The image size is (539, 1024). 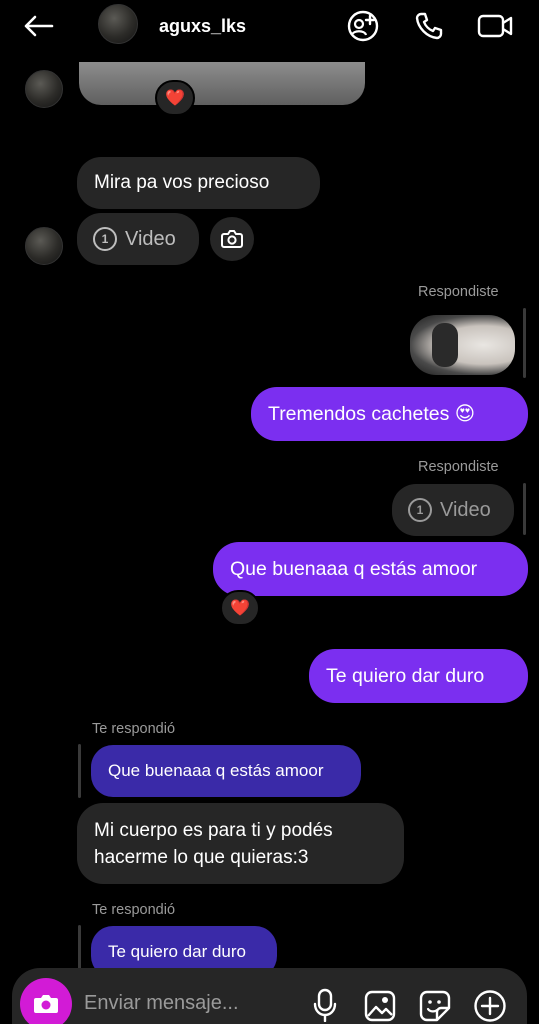 I want to click on message-text: Tremendos cachetes 😍, so click(x=372, y=414).